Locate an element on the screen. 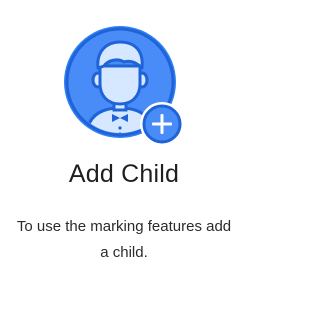  empty-state-title: Add Child is located at coordinates (124, 174).